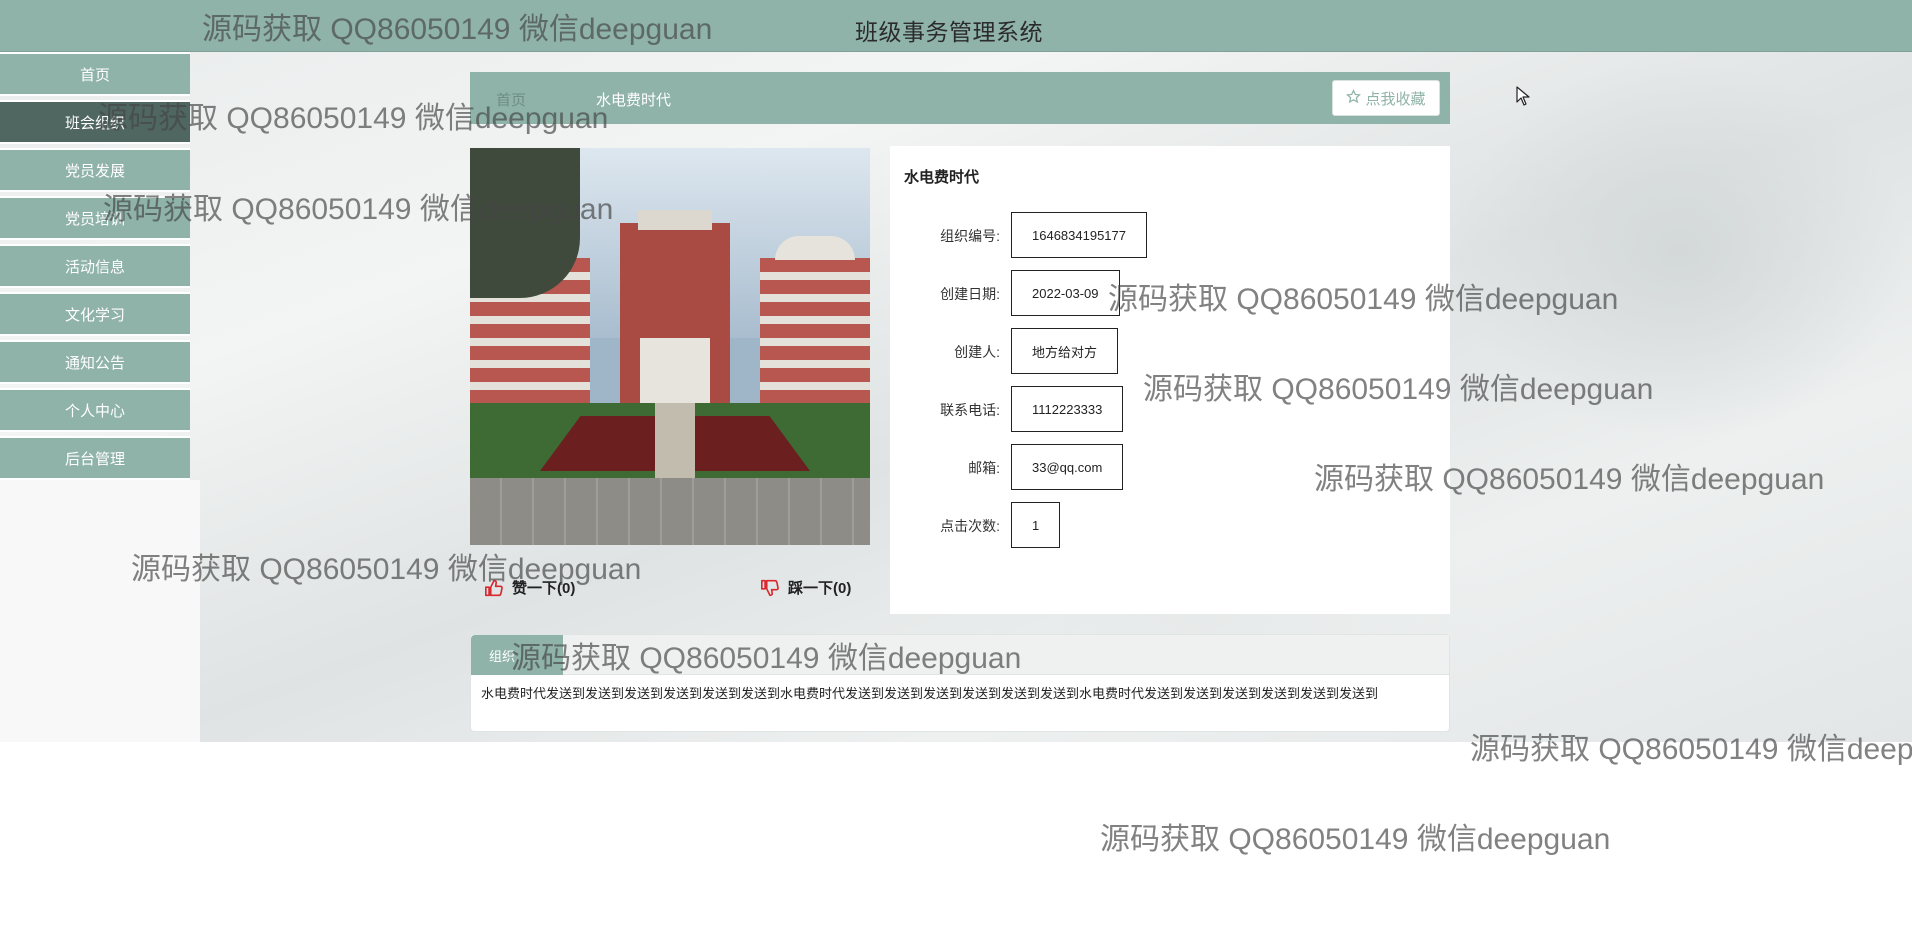 The height and width of the screenshot is (936, 1912). Describe the element at coordinates (977, 352) in the screenshot. I see `field-label: 创建人:` at that location.